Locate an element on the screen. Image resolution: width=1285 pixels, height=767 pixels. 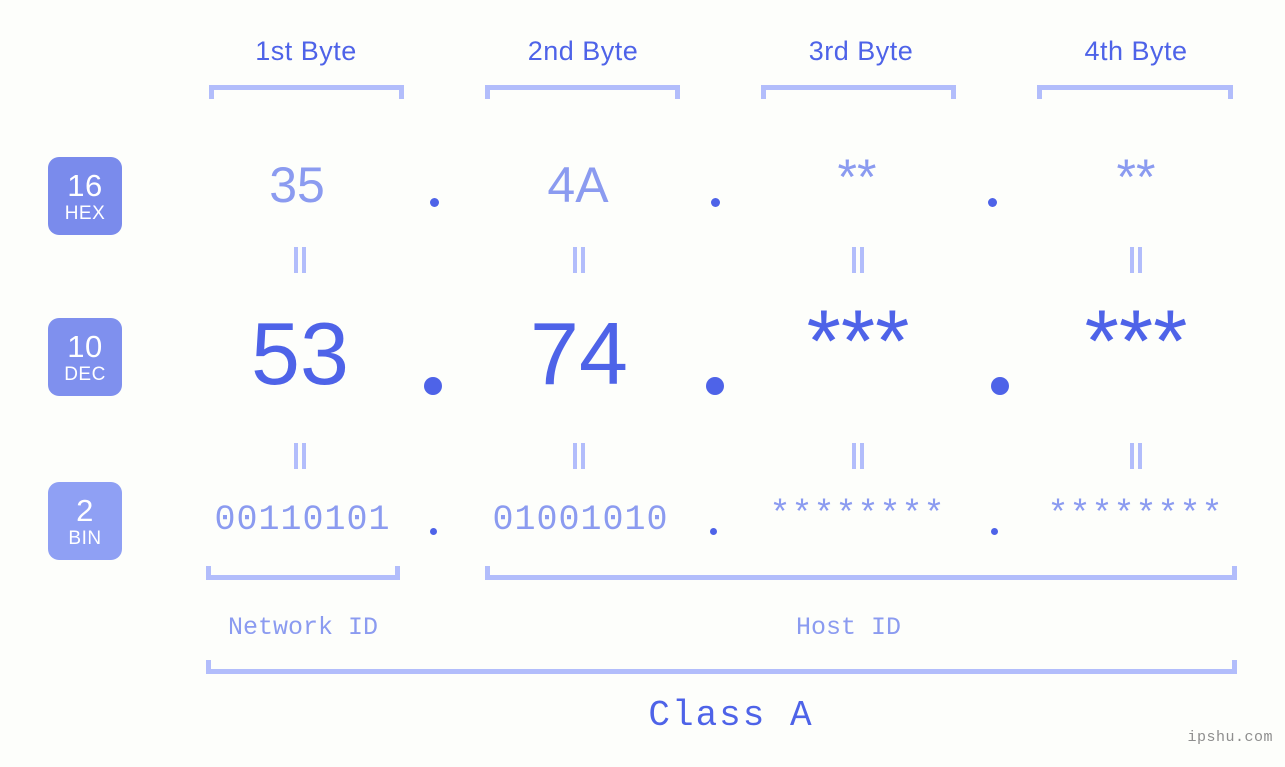
hex-byte-2: 4A is located at coordinates (578, 185).